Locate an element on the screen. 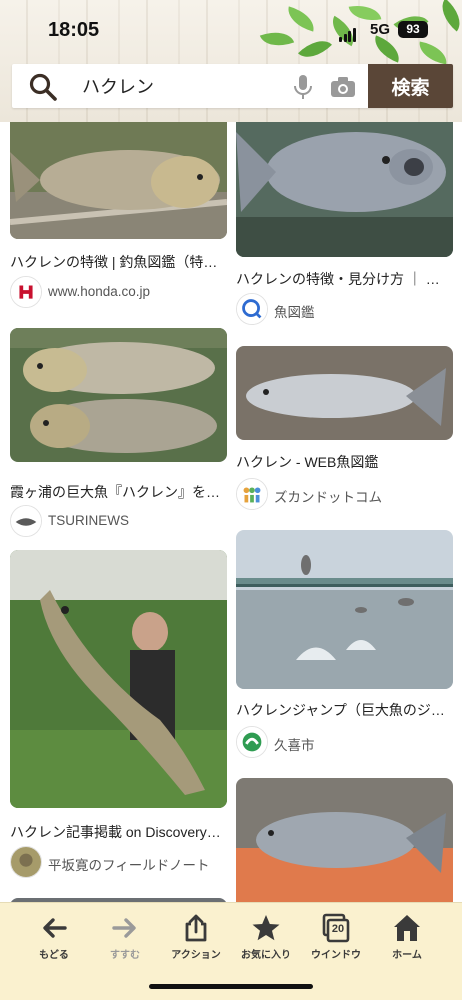  favorites-button: お気に入り is located at coordinates (266, 941).